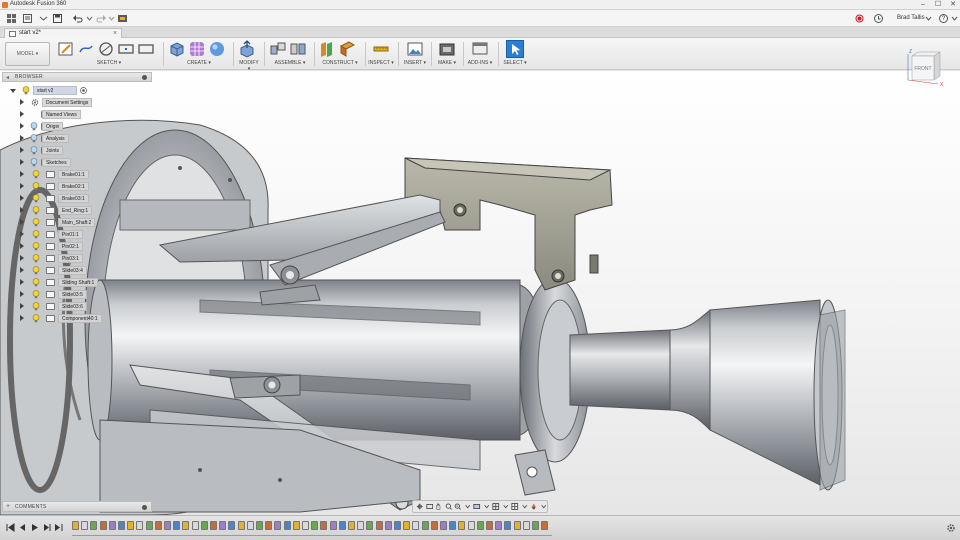 This screenshot has height=540, width=960. I want to click on measure-icon, so click(381, 49).